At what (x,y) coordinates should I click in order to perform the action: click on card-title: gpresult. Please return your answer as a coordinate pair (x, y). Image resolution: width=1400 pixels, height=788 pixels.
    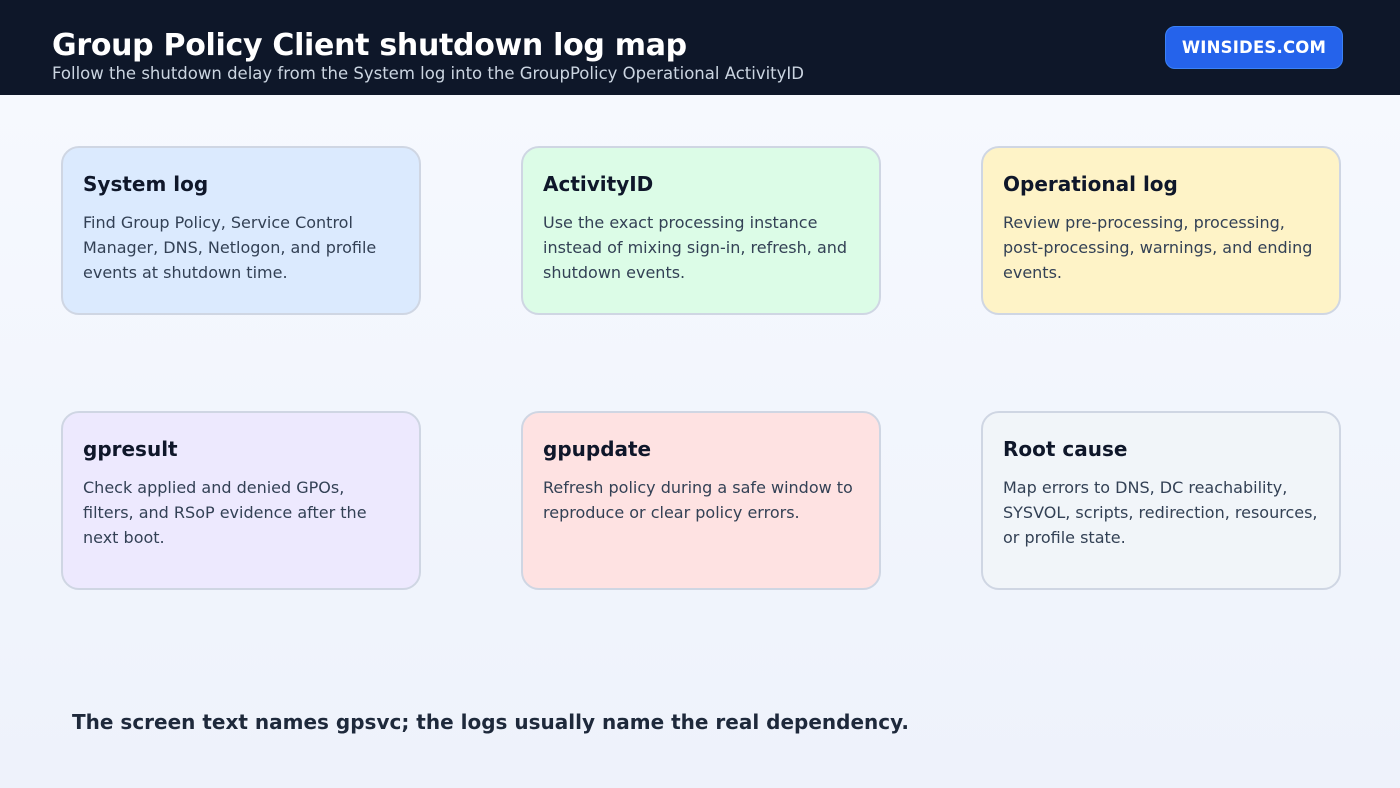
    Looking at the image, I should click on (130, 449).